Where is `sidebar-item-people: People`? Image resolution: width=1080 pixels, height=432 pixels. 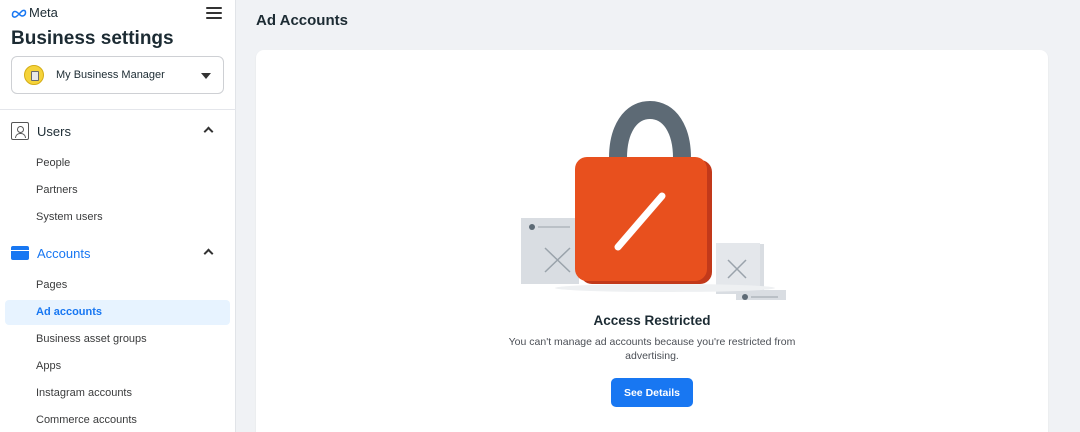 sidebar-item-people: People is located at coordinates (117, 163).